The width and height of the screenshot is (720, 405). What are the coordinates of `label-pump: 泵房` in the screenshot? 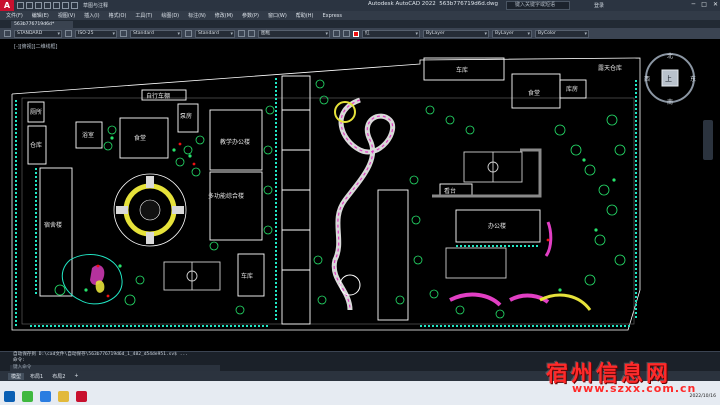 It's located at (186, 116).